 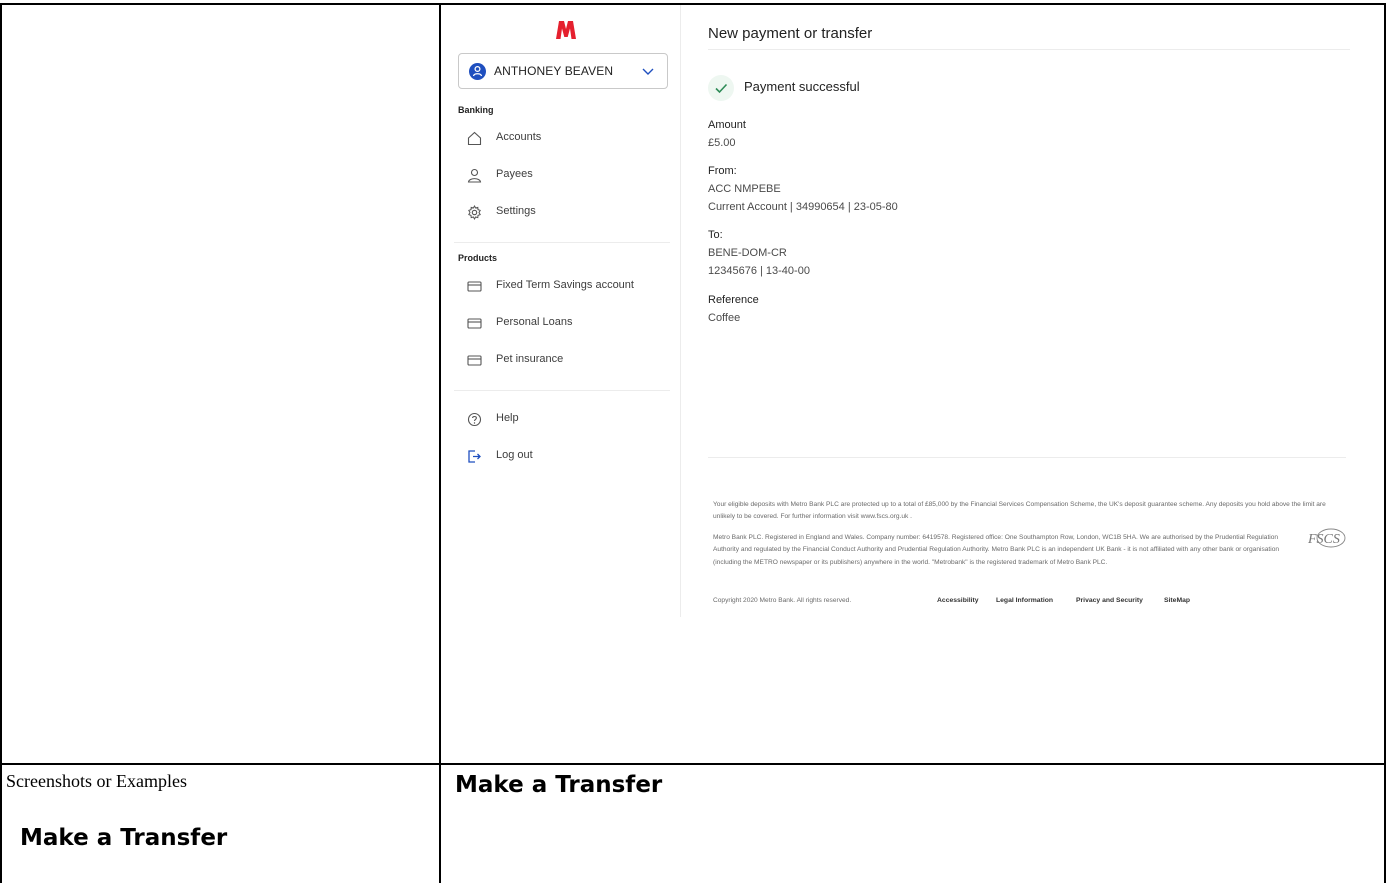 I want to click on to-payee-name: BENE-DOM-CR, so click(x=747, y=253).